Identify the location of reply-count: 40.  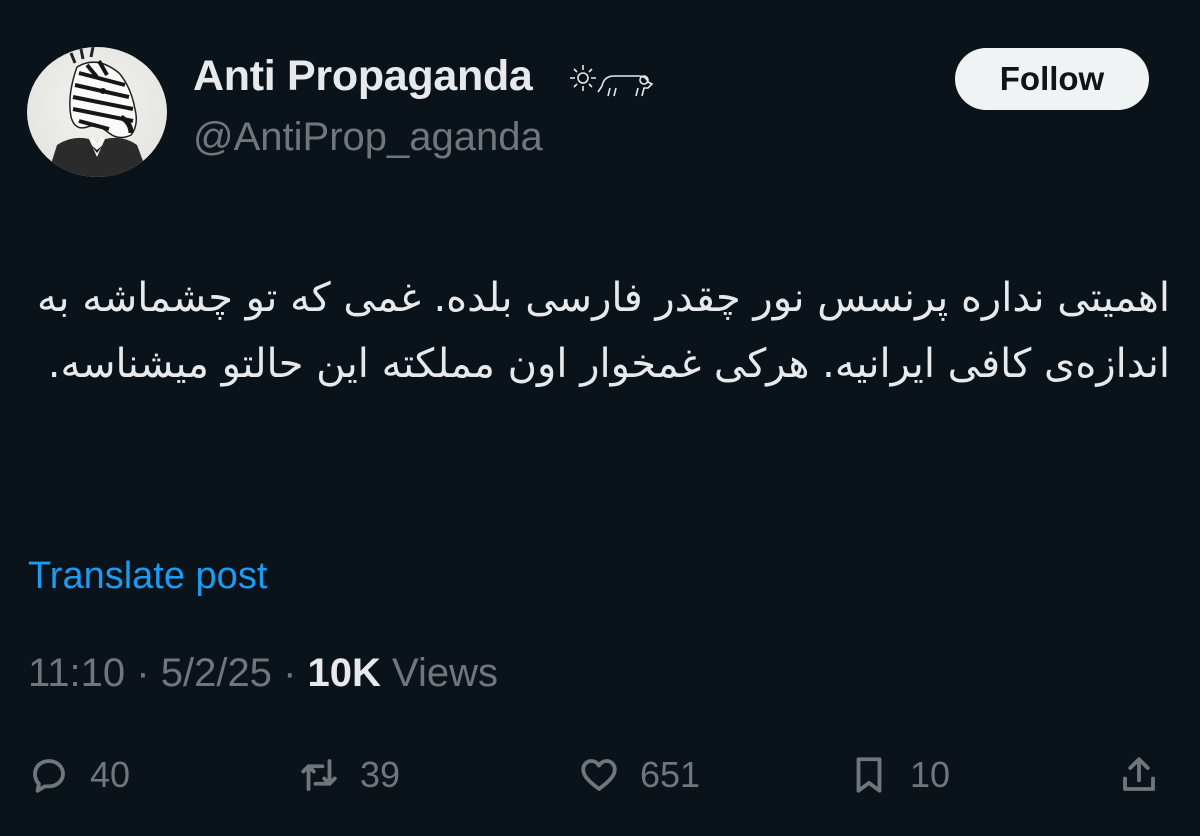
(110, 774).